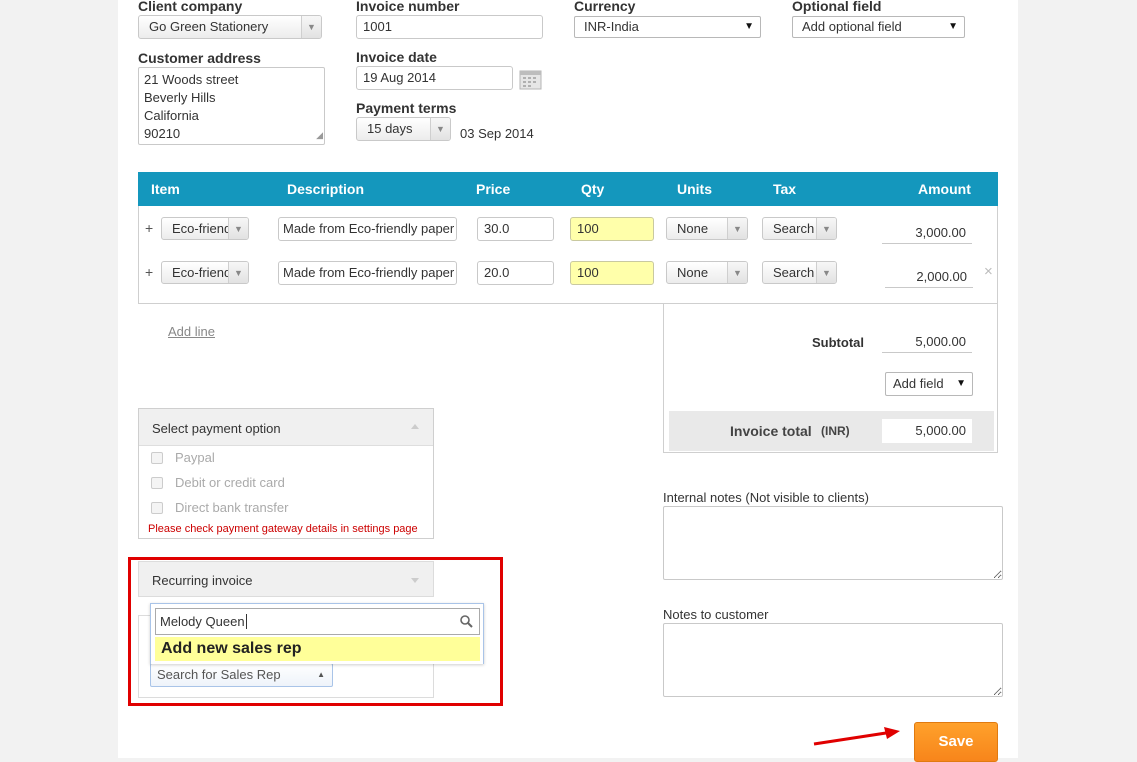 This screenshot has width=1137, height=762. I want to click on address-line: Beverly Hills, so click(180, 97).